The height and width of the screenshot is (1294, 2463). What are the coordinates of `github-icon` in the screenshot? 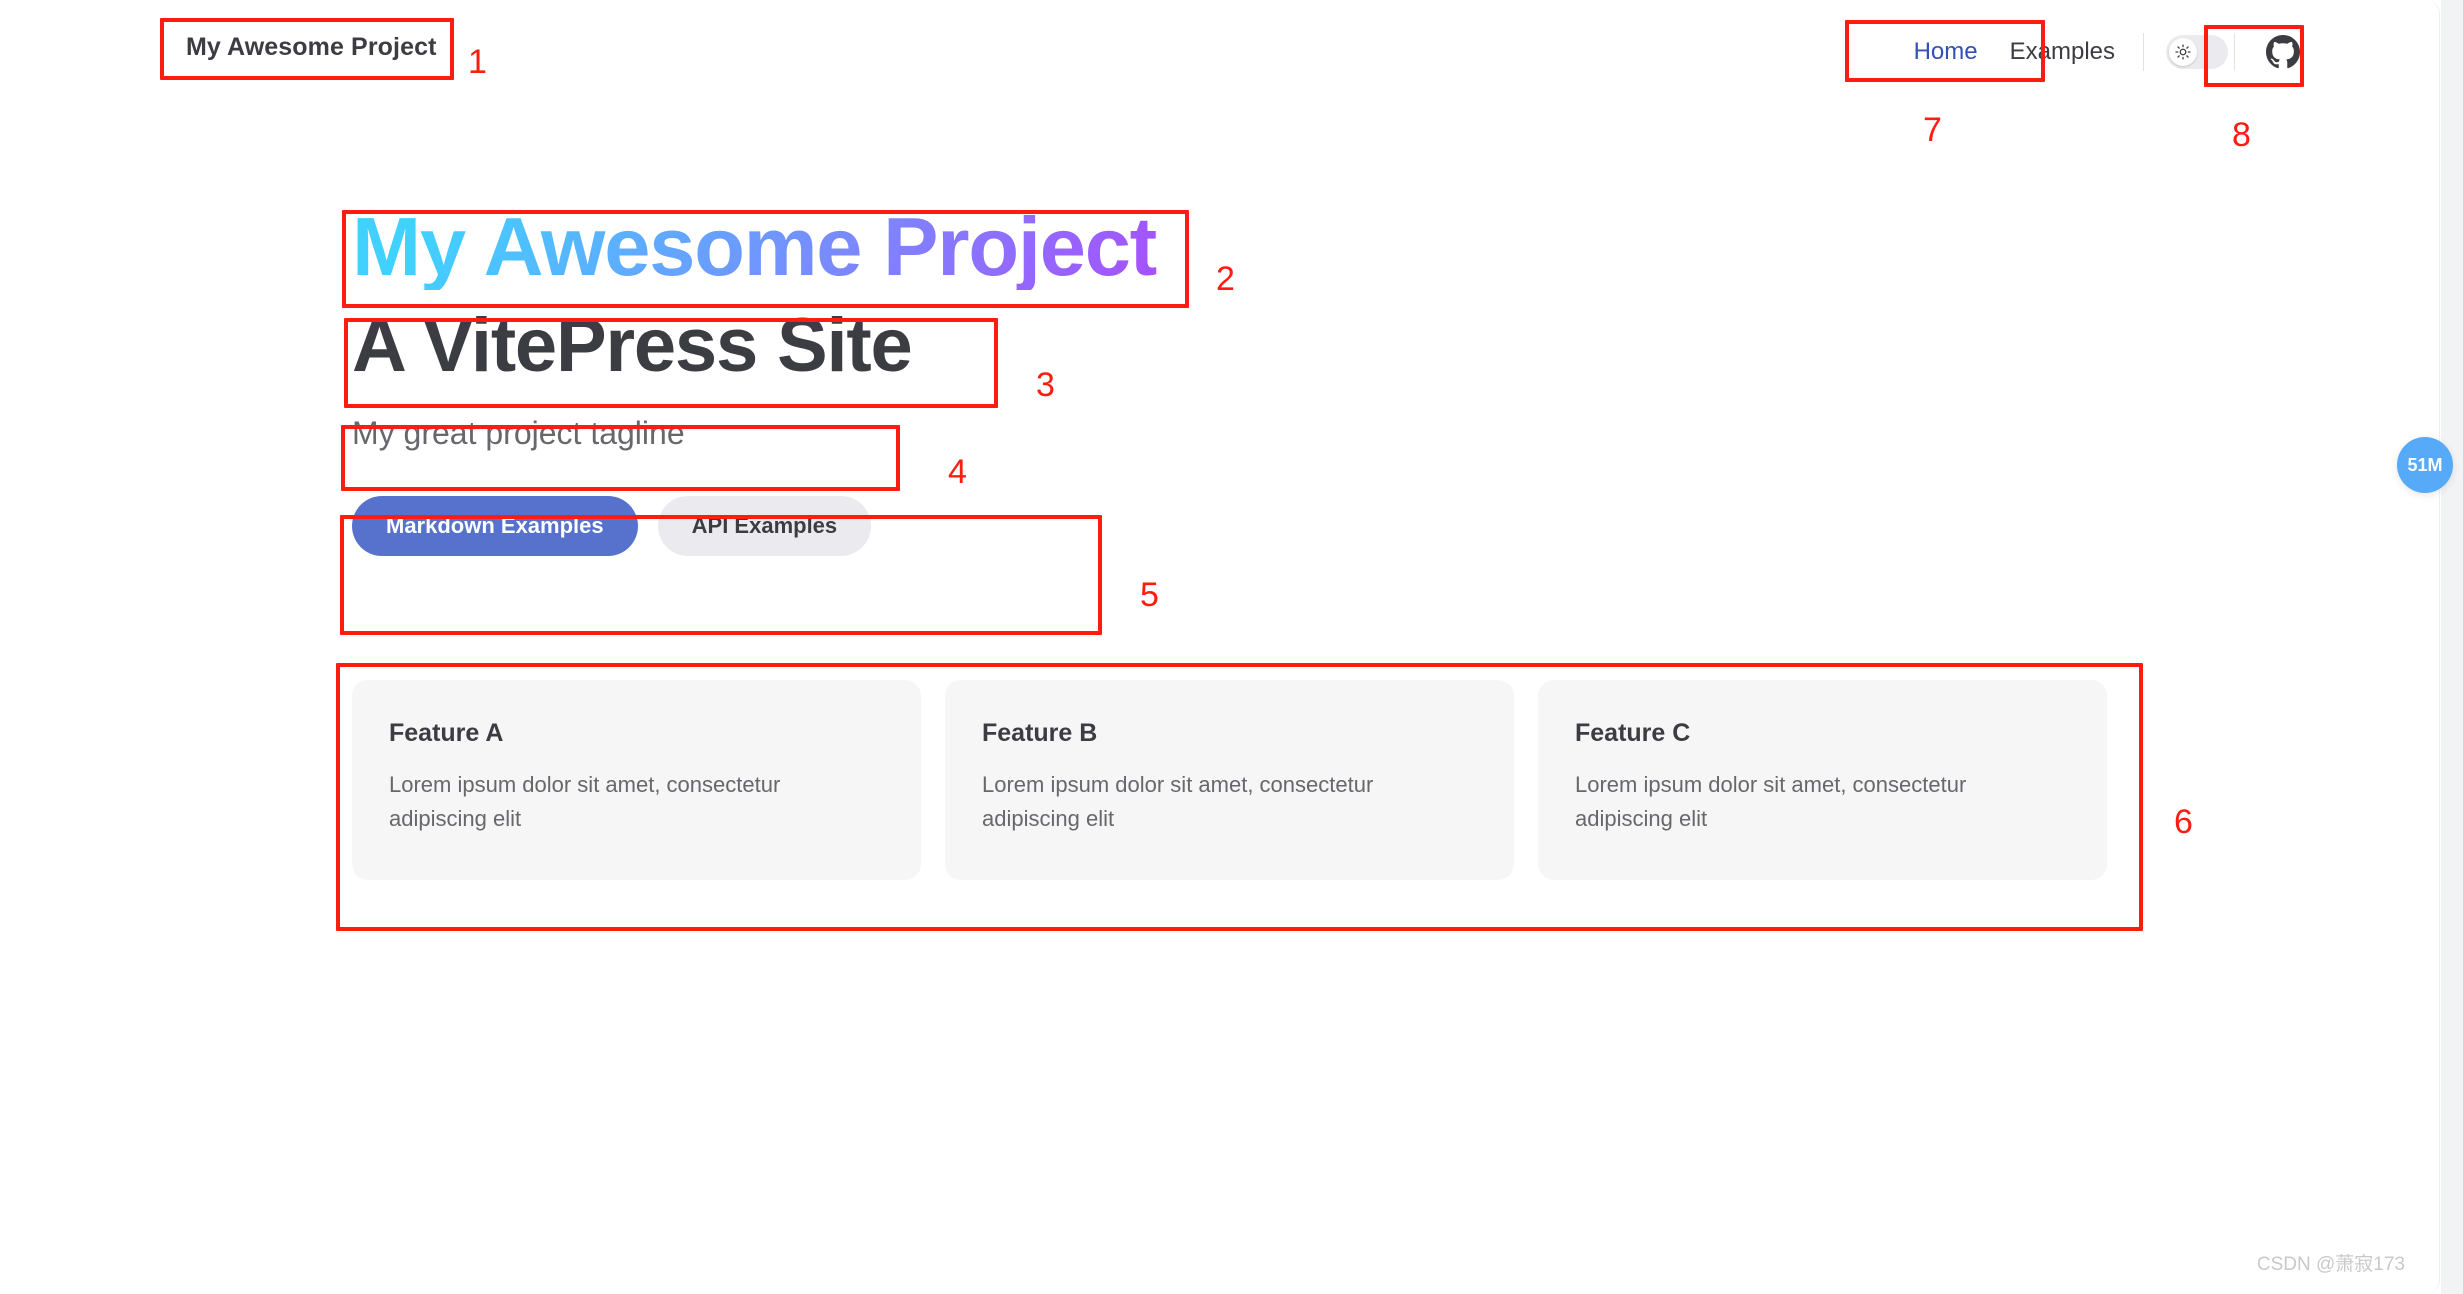 It's located at (2283, 52).